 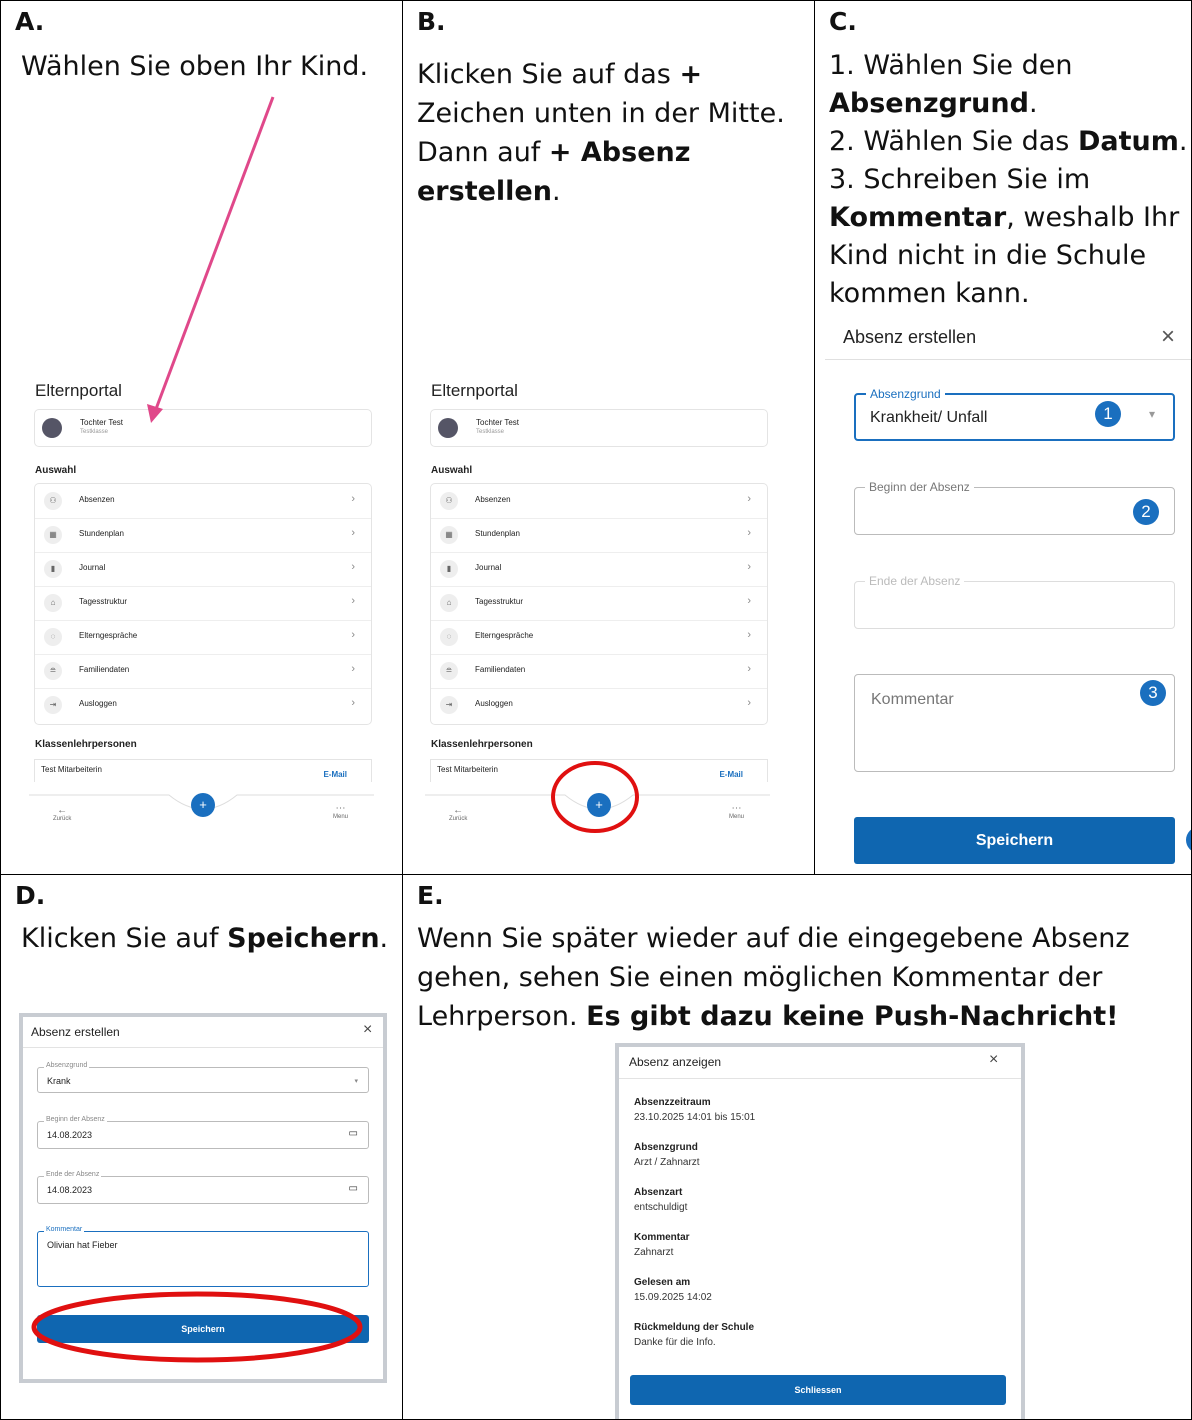 What do you see at coordinates (912, 699) in the screenshot?
I see `comment-placeholder: Kommentar` at bounding box center [912, 699].